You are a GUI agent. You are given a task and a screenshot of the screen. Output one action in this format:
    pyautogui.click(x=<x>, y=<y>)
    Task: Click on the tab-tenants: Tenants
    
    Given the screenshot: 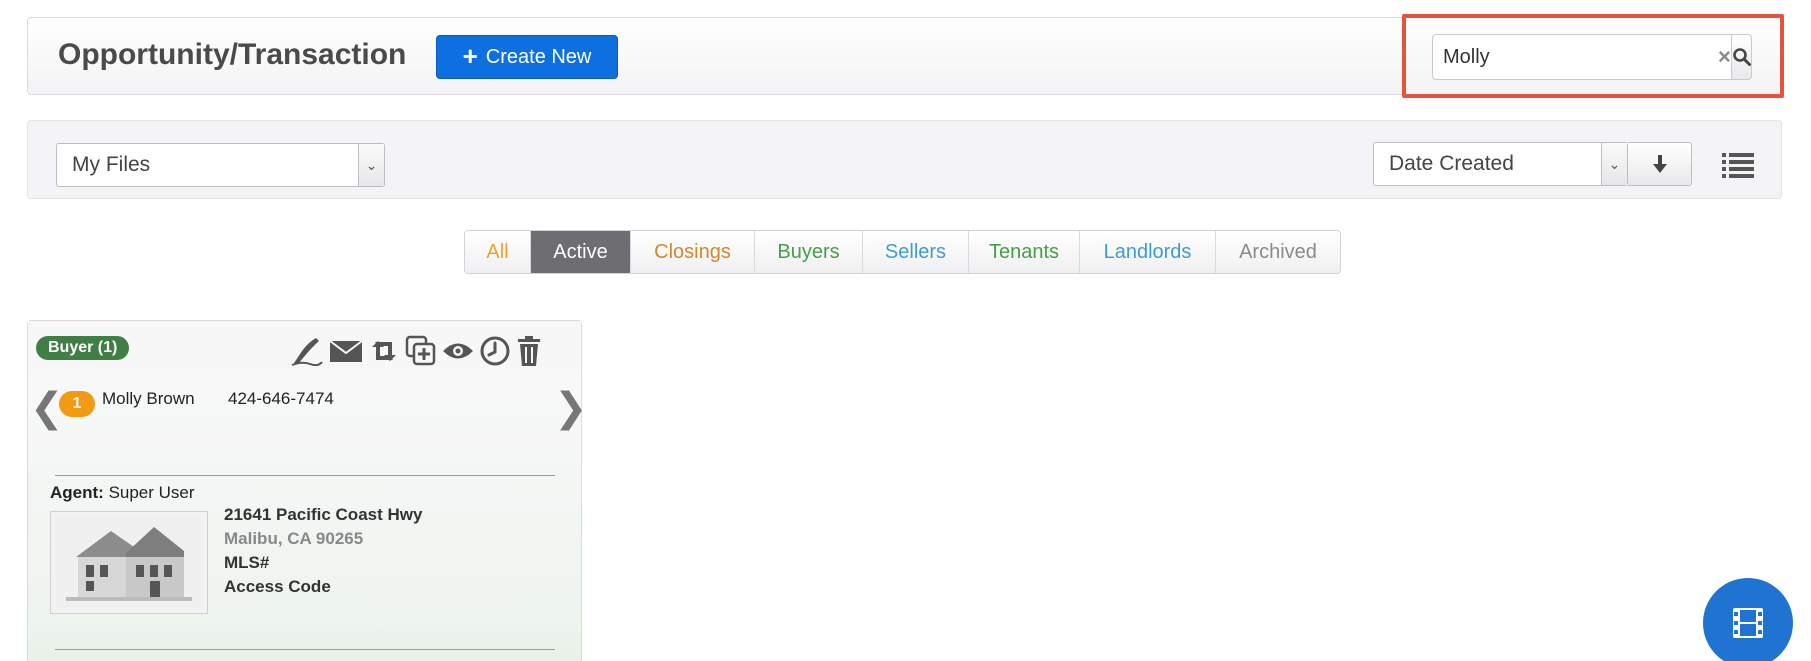 What is the action you would take?
    pyautogui.click(x=1024, y=252)
    